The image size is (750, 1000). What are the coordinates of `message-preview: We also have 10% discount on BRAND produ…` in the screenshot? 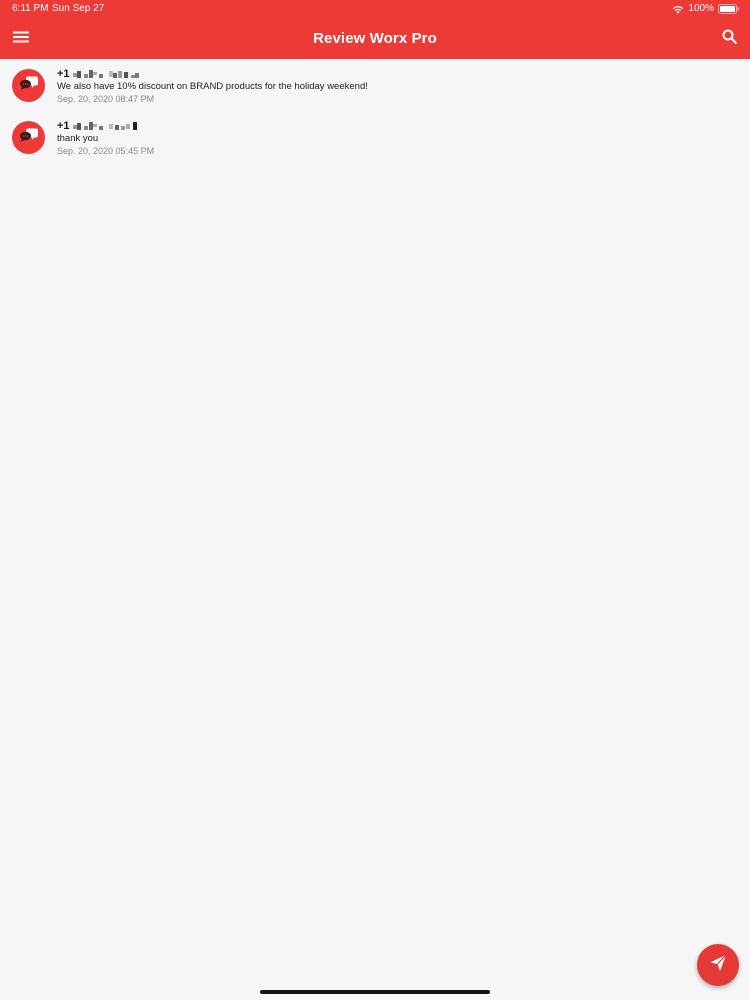 It's located at (212, 86).